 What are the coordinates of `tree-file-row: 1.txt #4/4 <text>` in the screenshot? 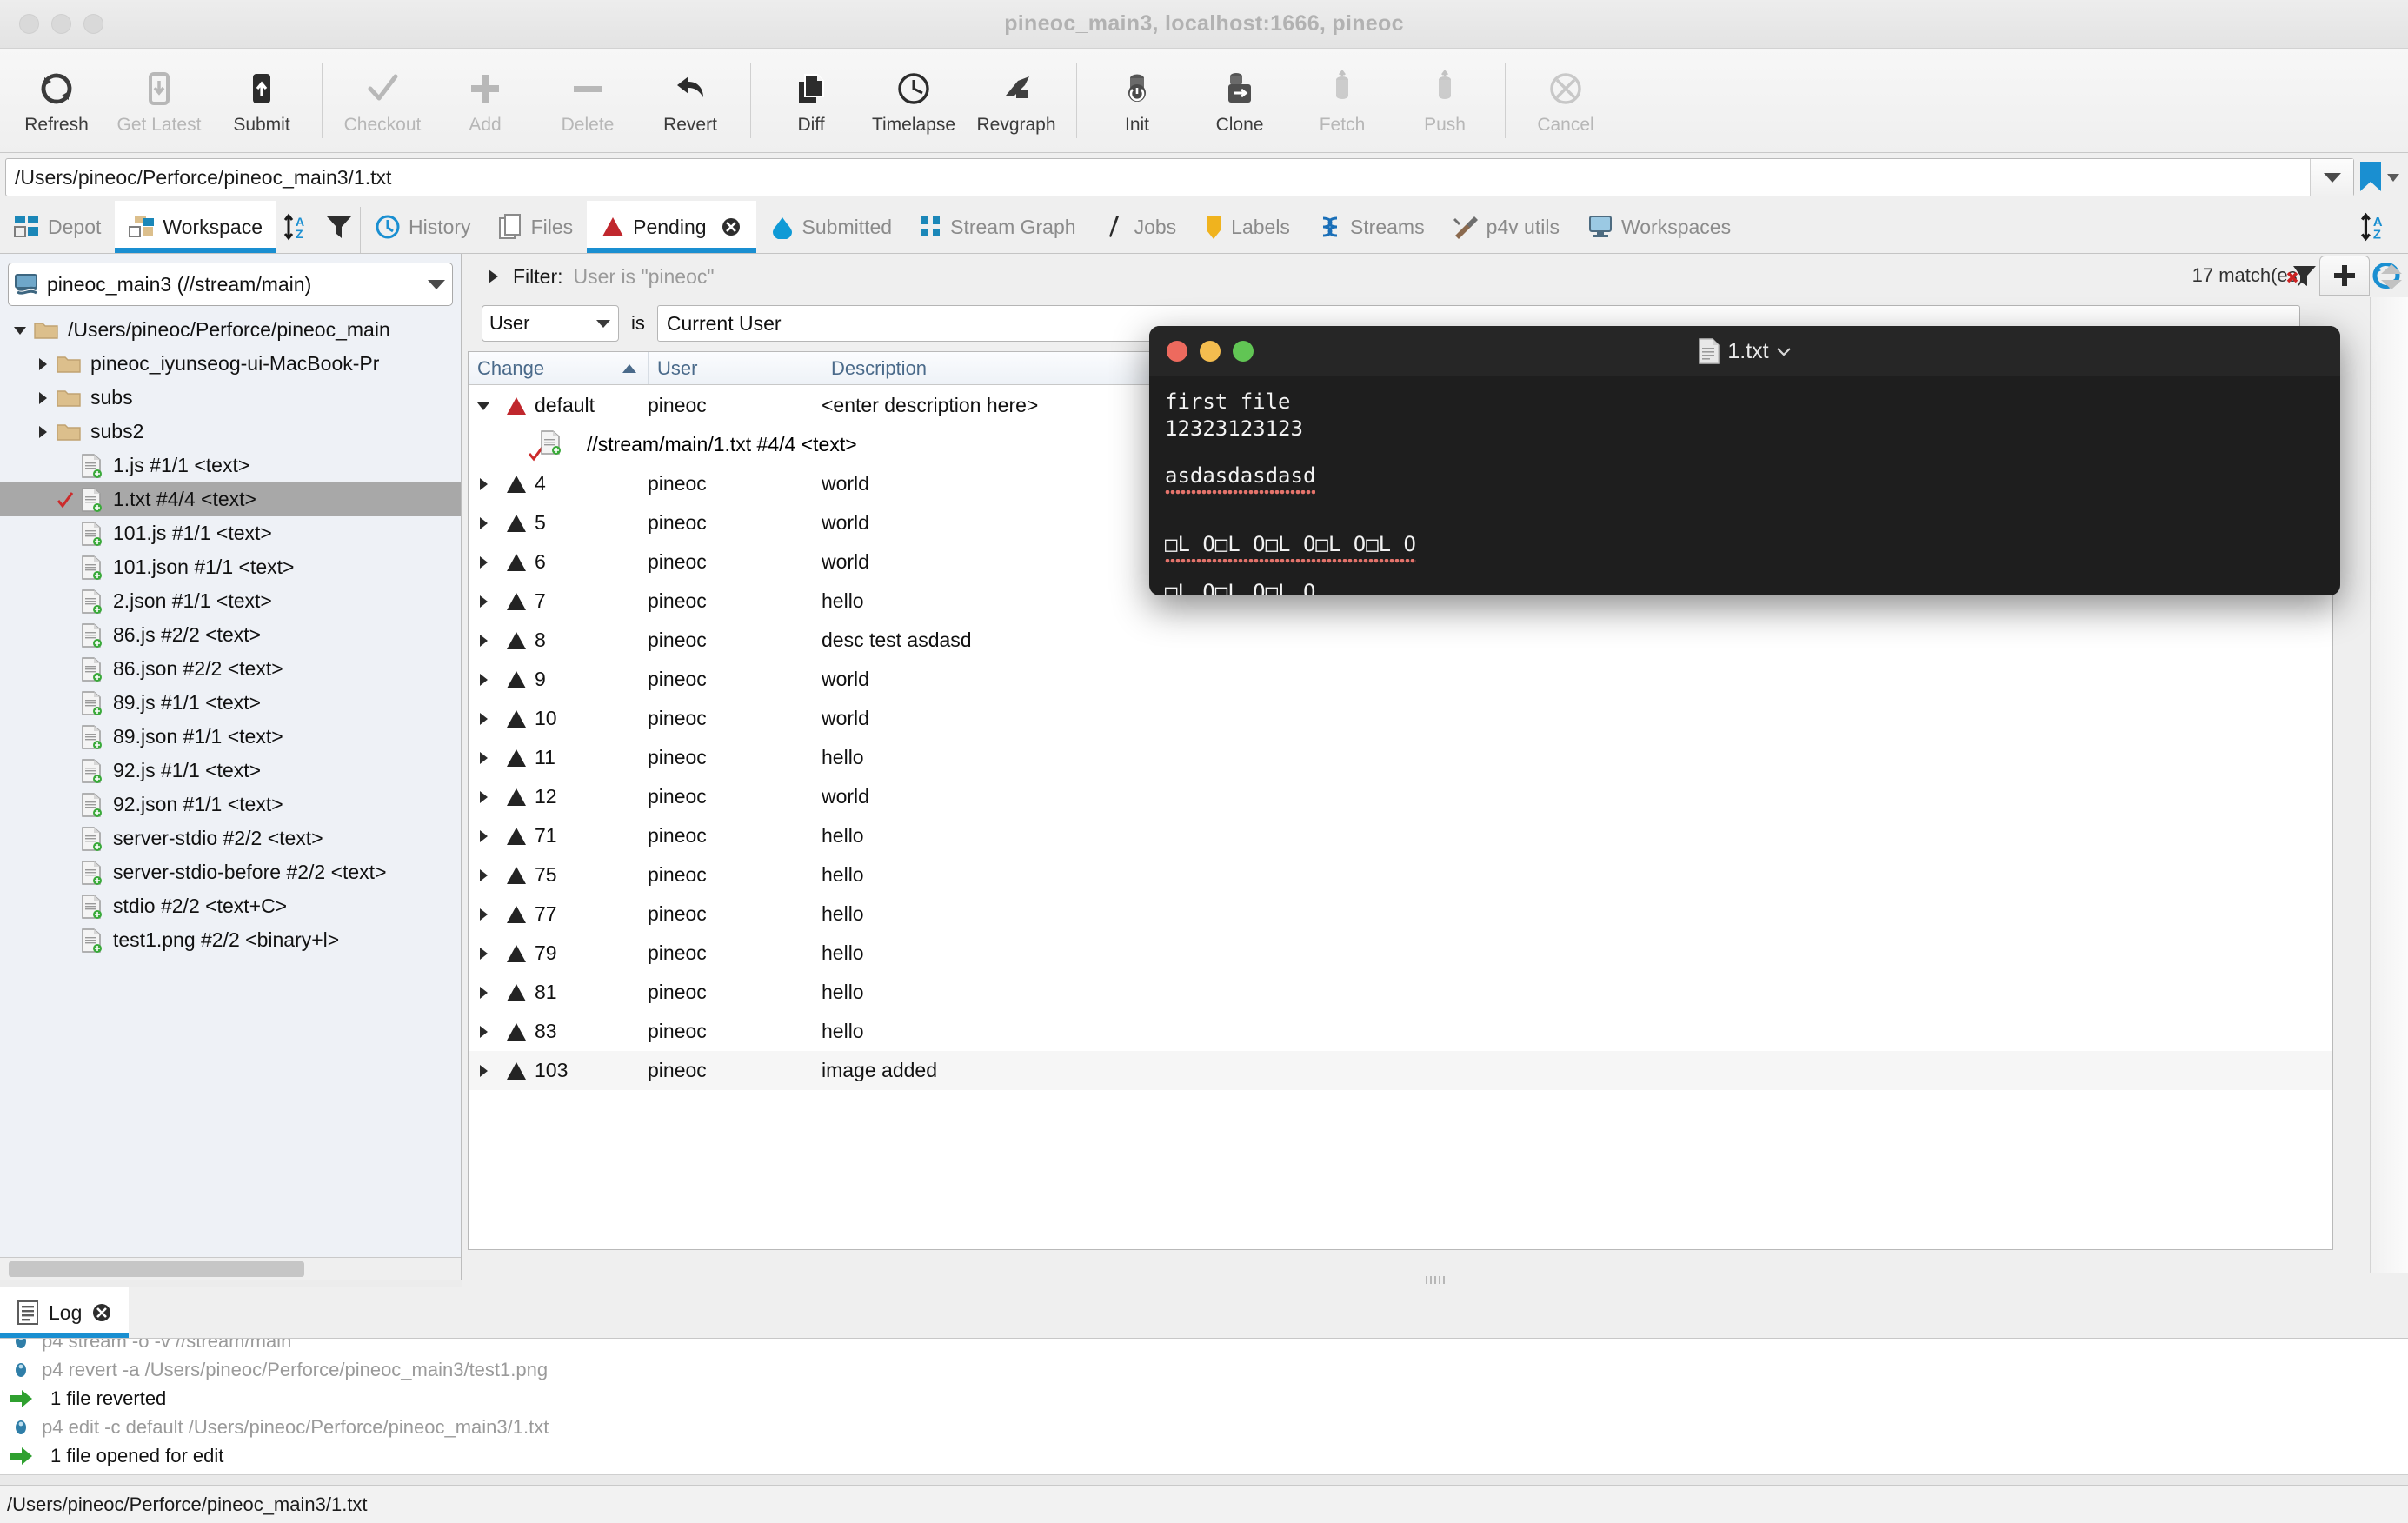 It's located at (230, 499).